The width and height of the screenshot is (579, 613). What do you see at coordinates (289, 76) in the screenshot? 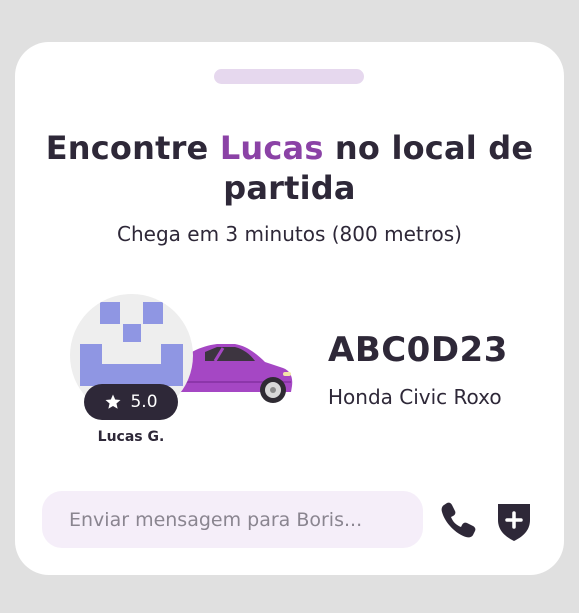
I see `drag-handle` at bounding box center [289, 76].